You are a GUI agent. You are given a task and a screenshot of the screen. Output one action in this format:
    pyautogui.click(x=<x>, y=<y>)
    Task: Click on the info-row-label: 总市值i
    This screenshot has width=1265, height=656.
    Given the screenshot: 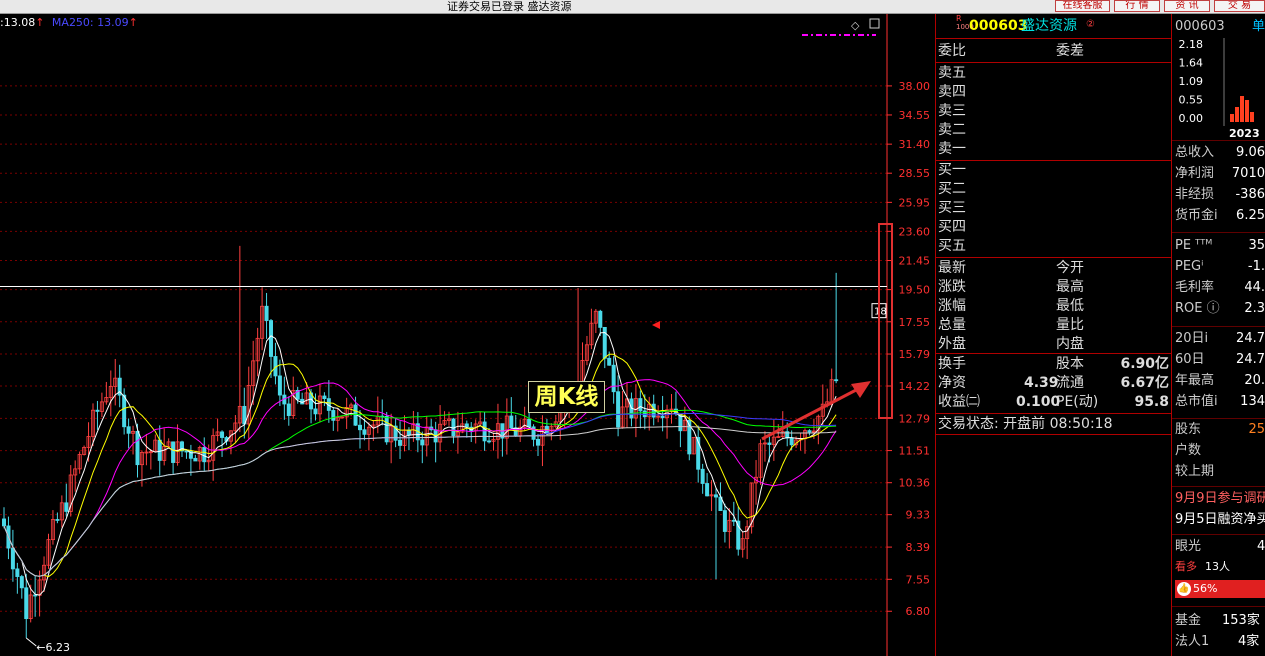 What is the action you would take?
    pyautogui.click(x=1196, y=401)
    